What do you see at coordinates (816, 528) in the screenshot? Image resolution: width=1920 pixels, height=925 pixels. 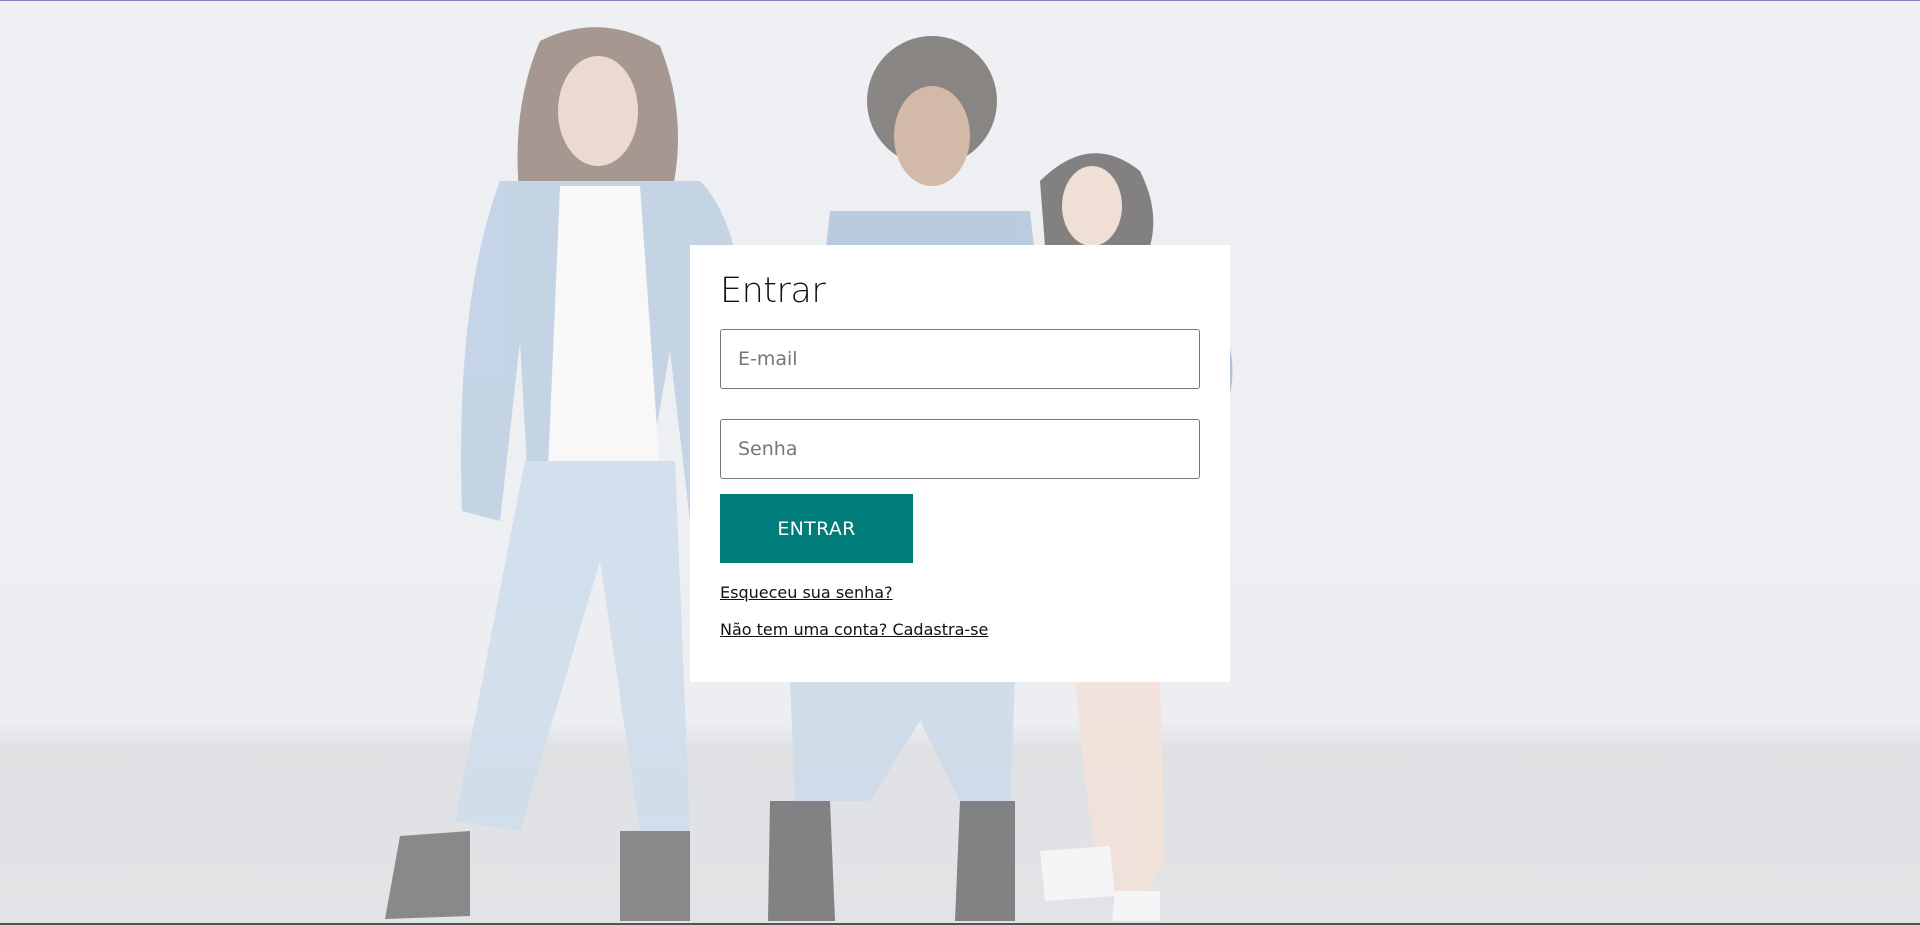 I see `login-submit-button: ENTRAR` at bounding box center [816, 528].